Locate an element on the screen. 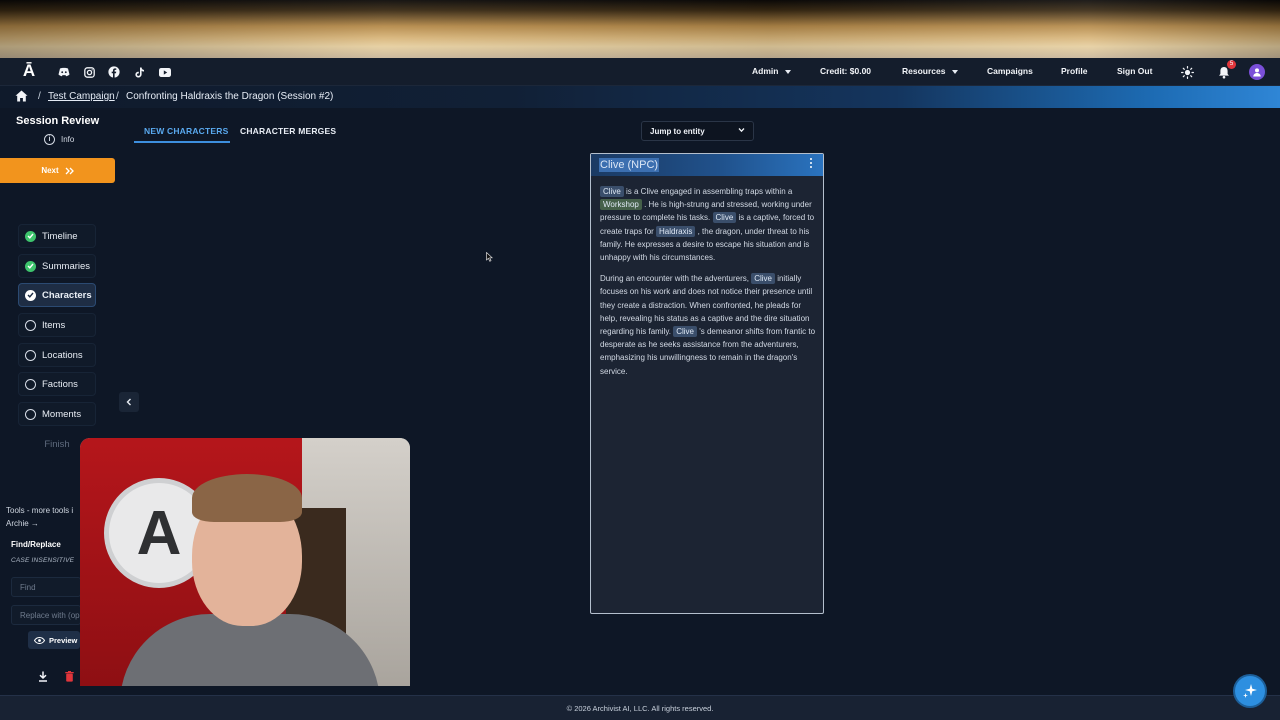  step-locations: Locations is located at coordinates (57, 355).